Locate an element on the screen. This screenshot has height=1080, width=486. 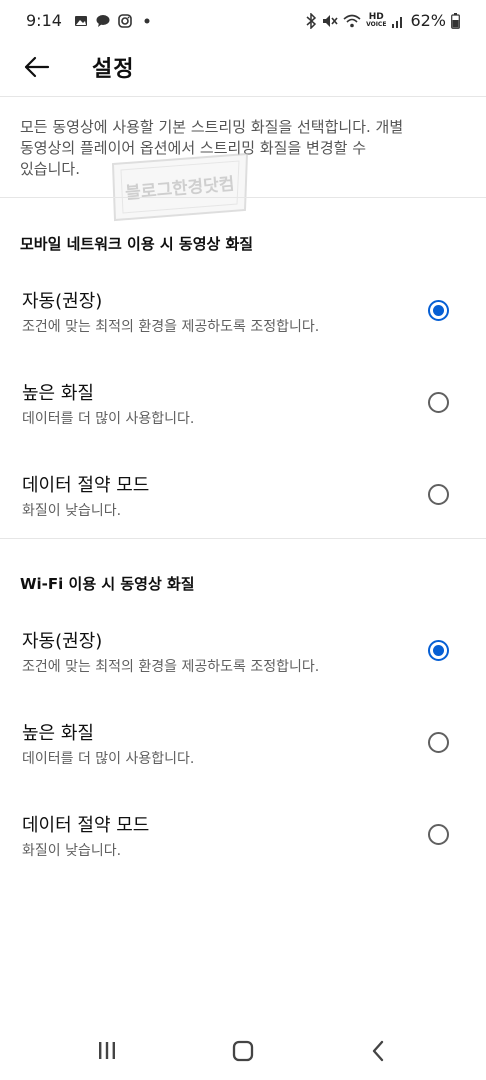
status-bar: 9:14 HD VOICE 62% is located at coordinates (243, 21).